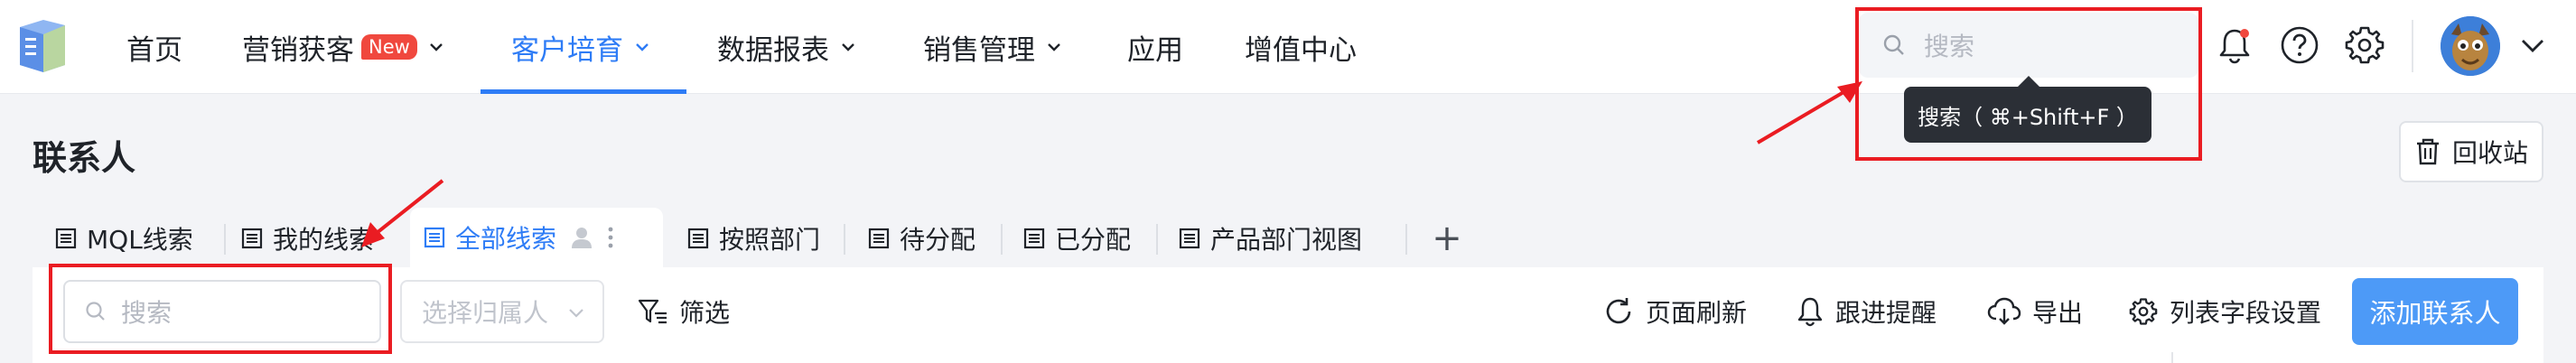  I want to click on tab-label: 全部线索, so click(506, 239).